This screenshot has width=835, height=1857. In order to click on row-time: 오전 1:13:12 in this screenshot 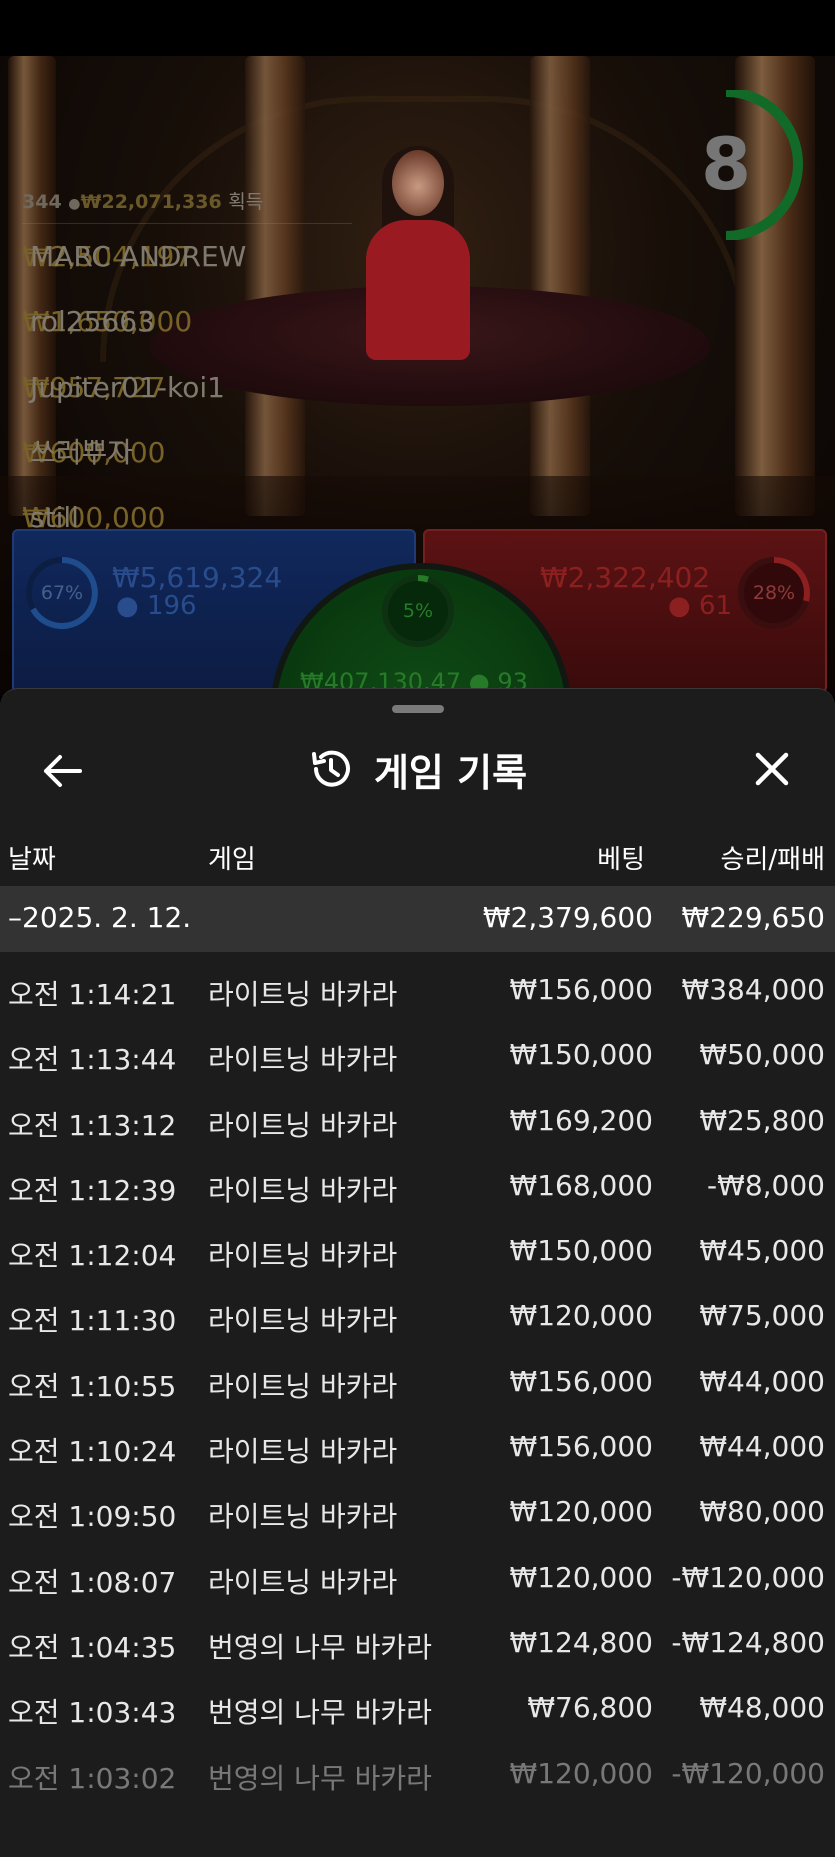, I will do `click(92, 1125)`.